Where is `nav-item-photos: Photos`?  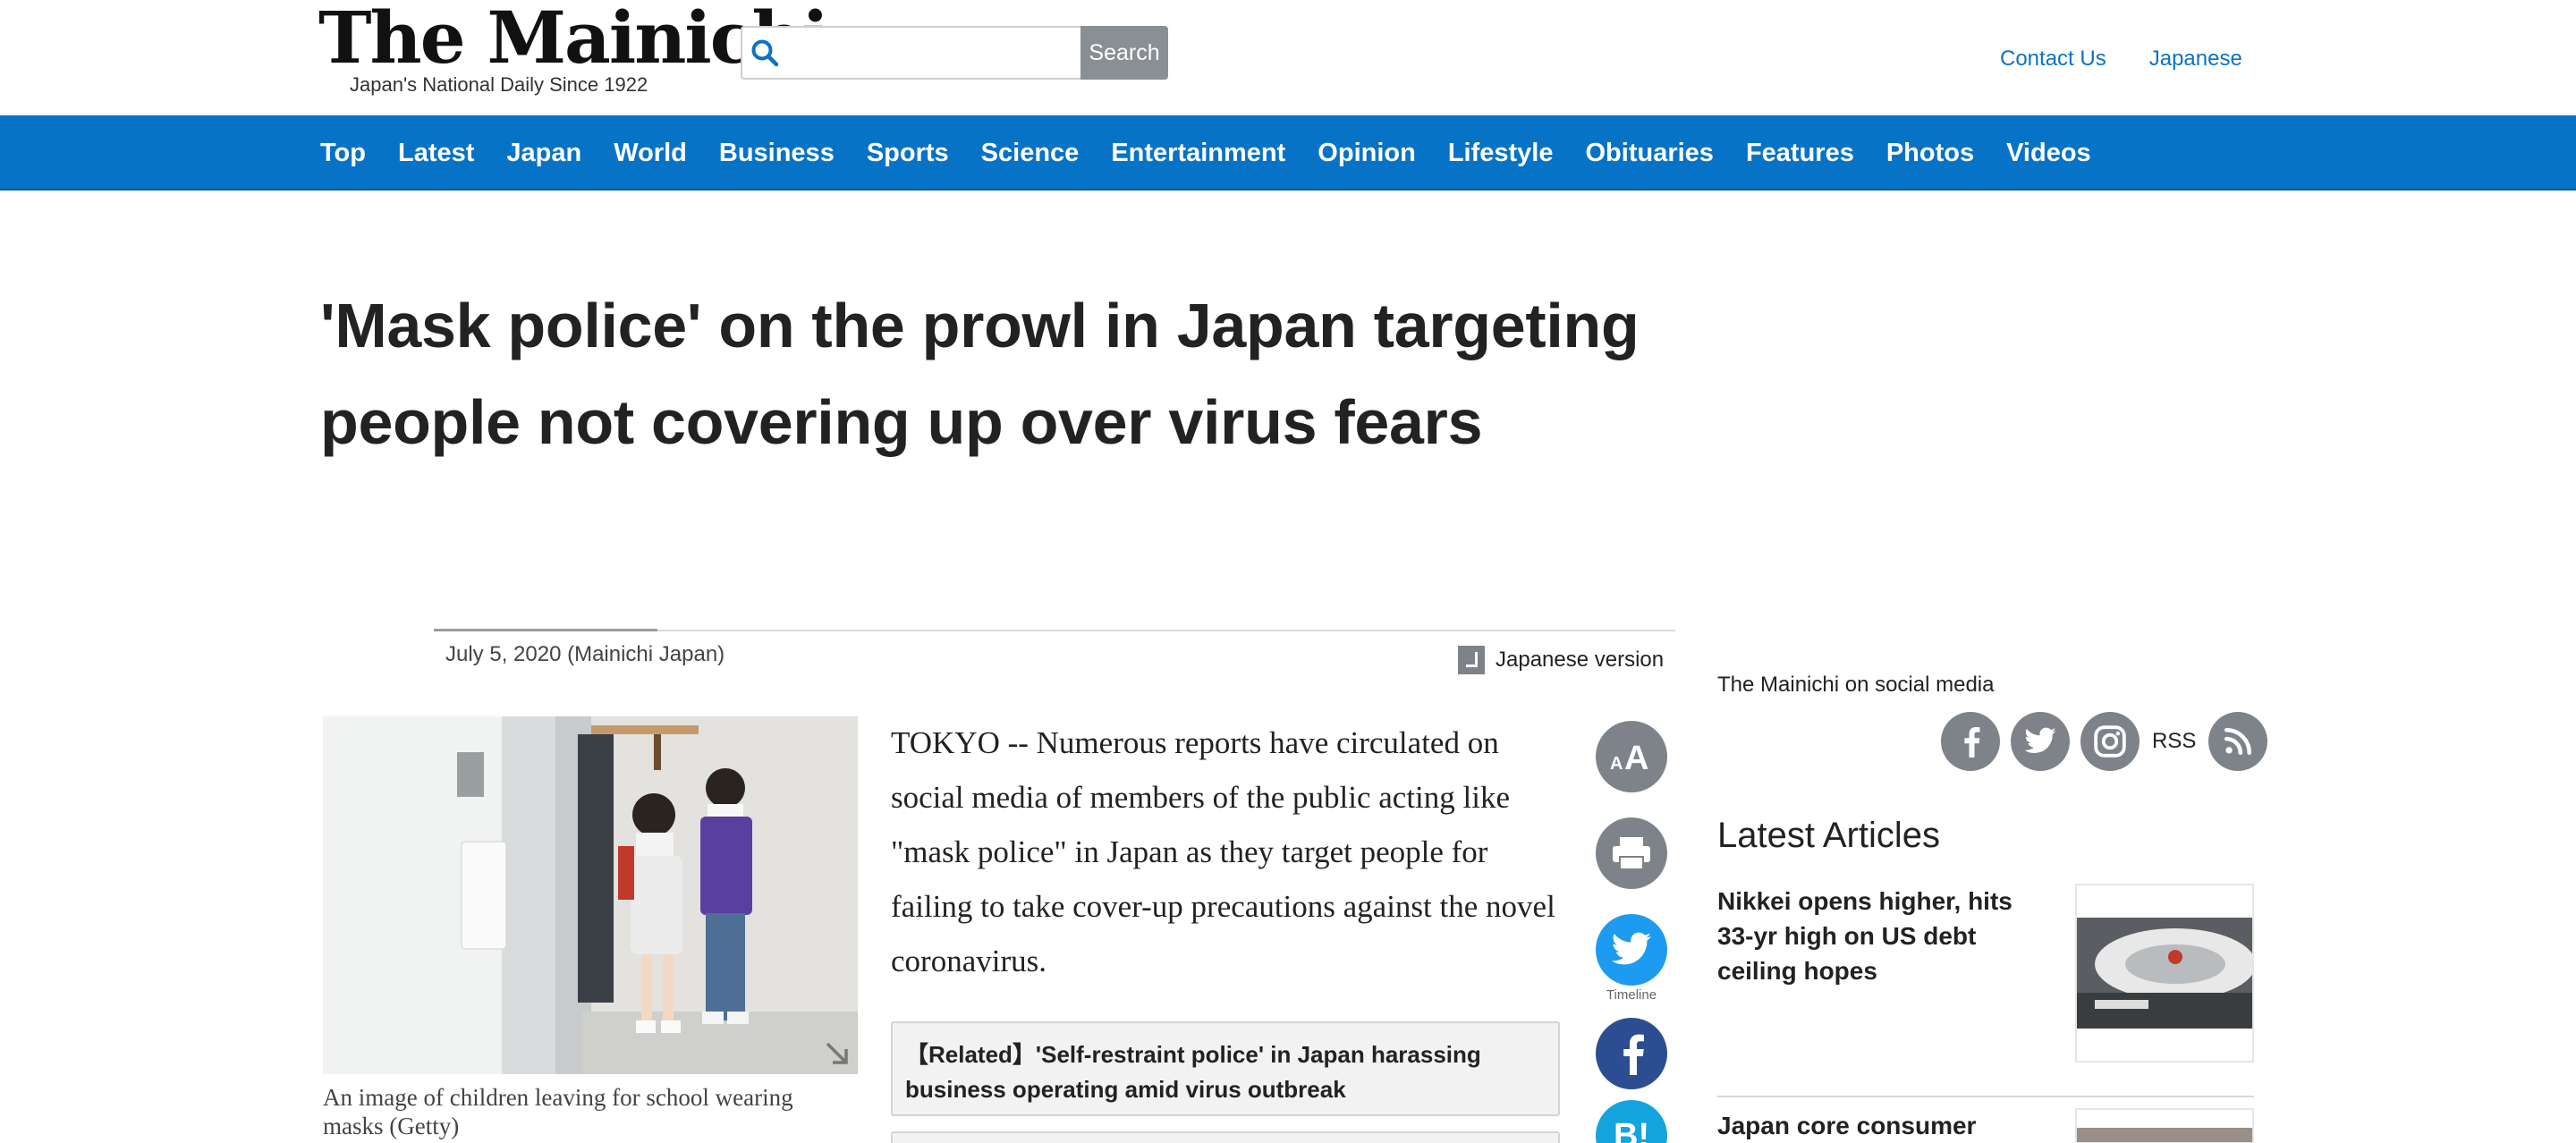
nav-item-photos: Photos is located at coordinates (1930, 153).